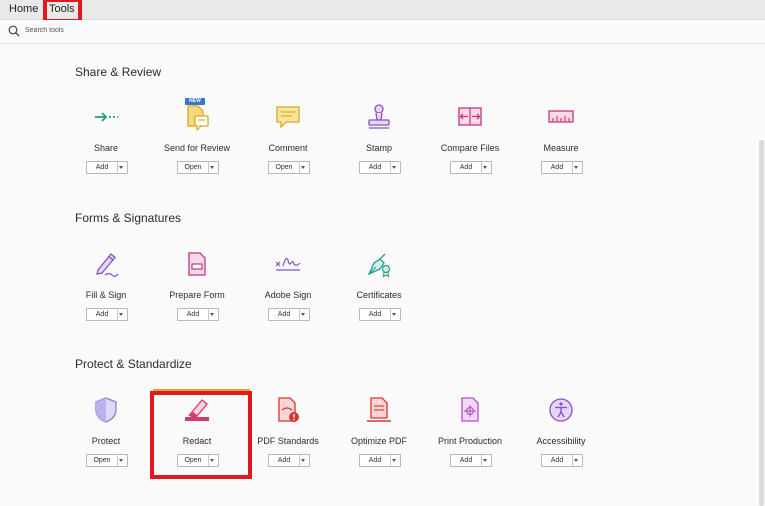 The width and height of the screenshot is (765, 506). I want to click on share-arrow-icon, so click(106, 117).